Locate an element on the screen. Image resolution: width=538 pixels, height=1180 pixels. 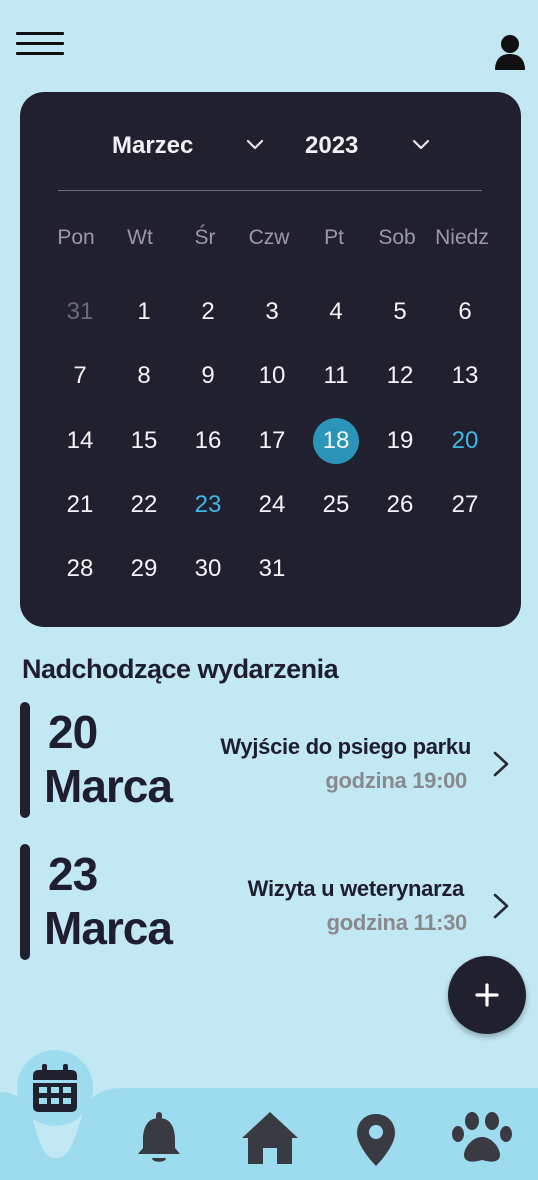
calendar-day: 13 is located at coordinates (465, 376).